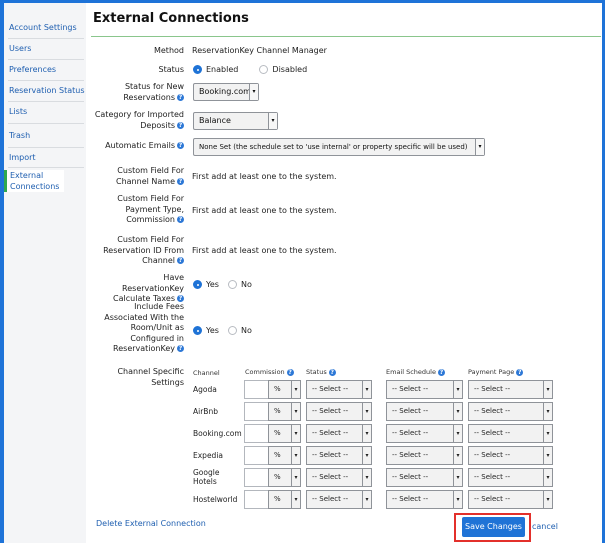 The image size is (605, 543). Describe the element at coordinates (217, 433) in the screenshot. I see `channel-name: Booking.com` at that location.